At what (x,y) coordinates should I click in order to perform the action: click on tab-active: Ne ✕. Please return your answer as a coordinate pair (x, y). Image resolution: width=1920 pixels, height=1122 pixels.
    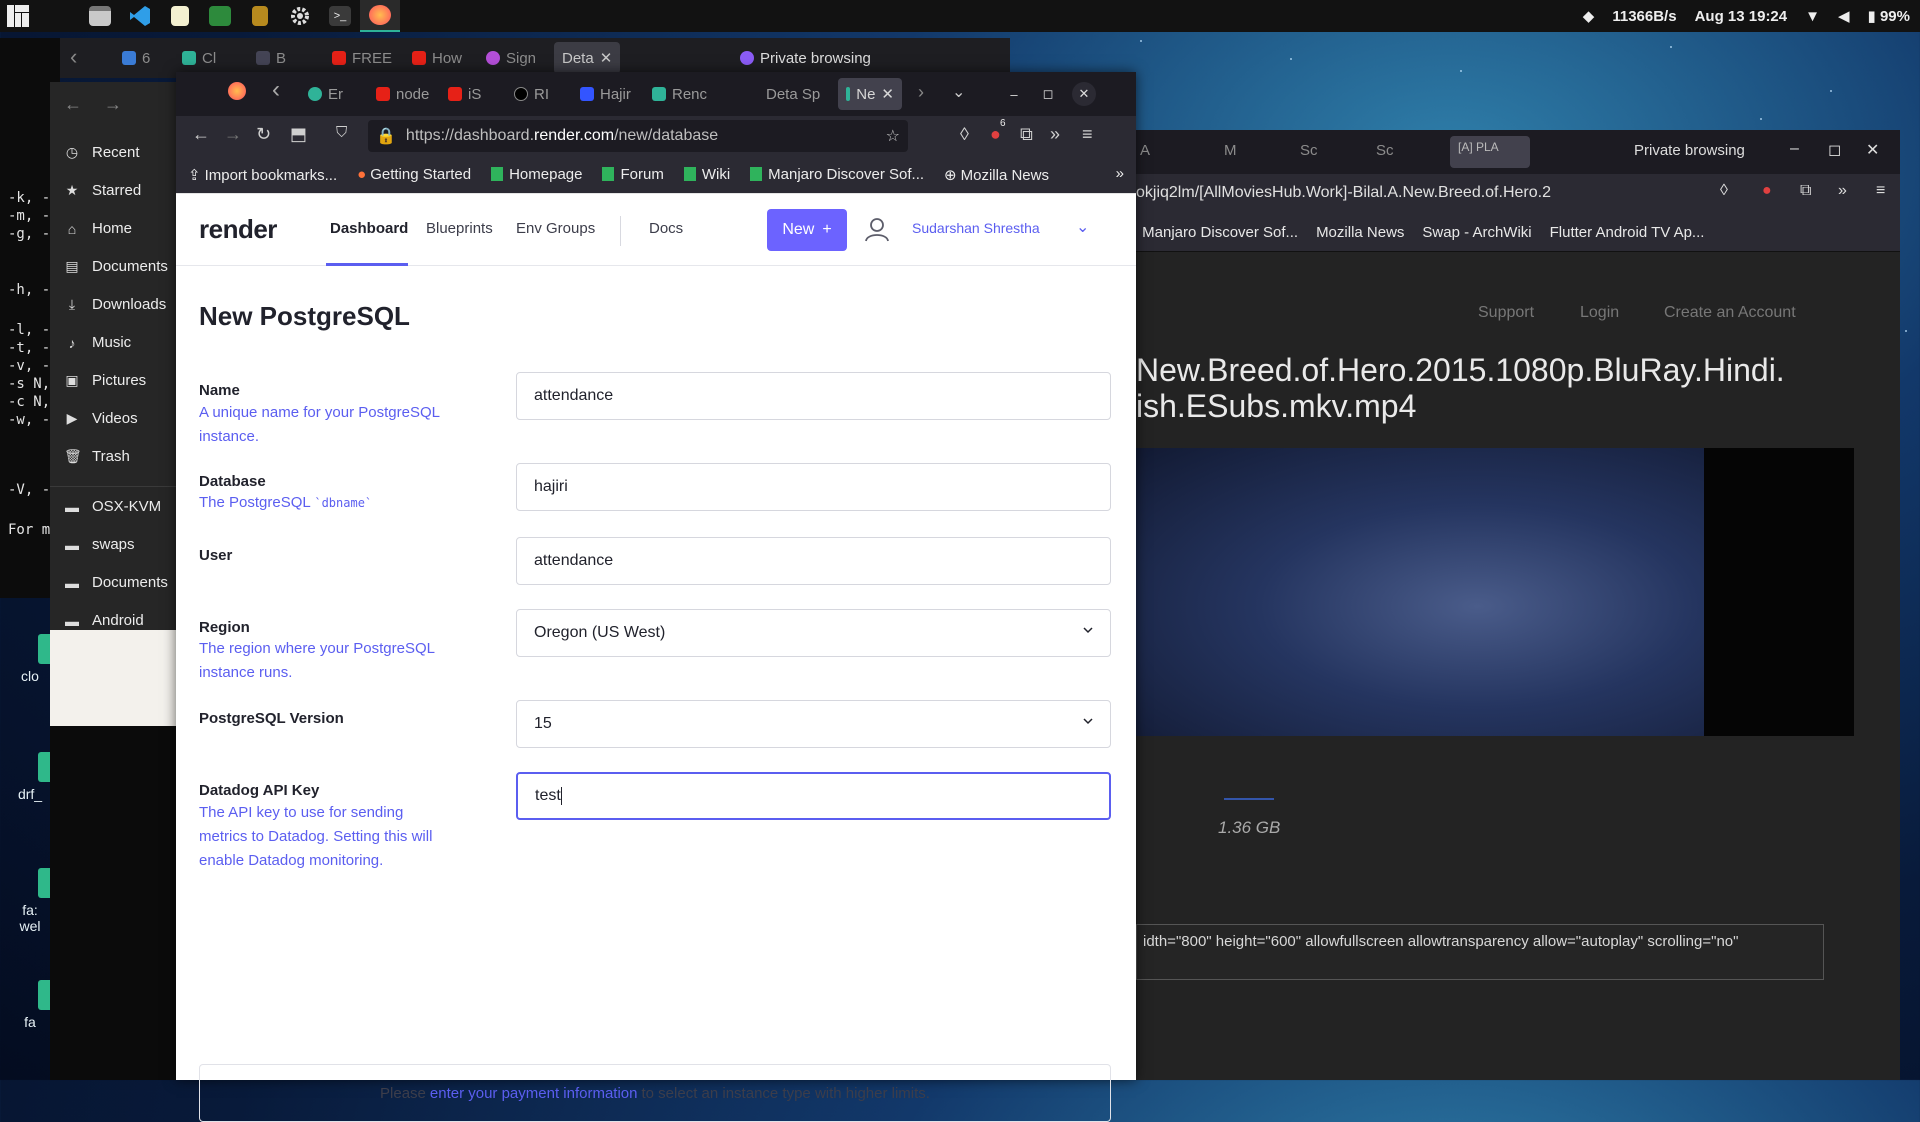
    Looking at the image, I should click on (870, 94).